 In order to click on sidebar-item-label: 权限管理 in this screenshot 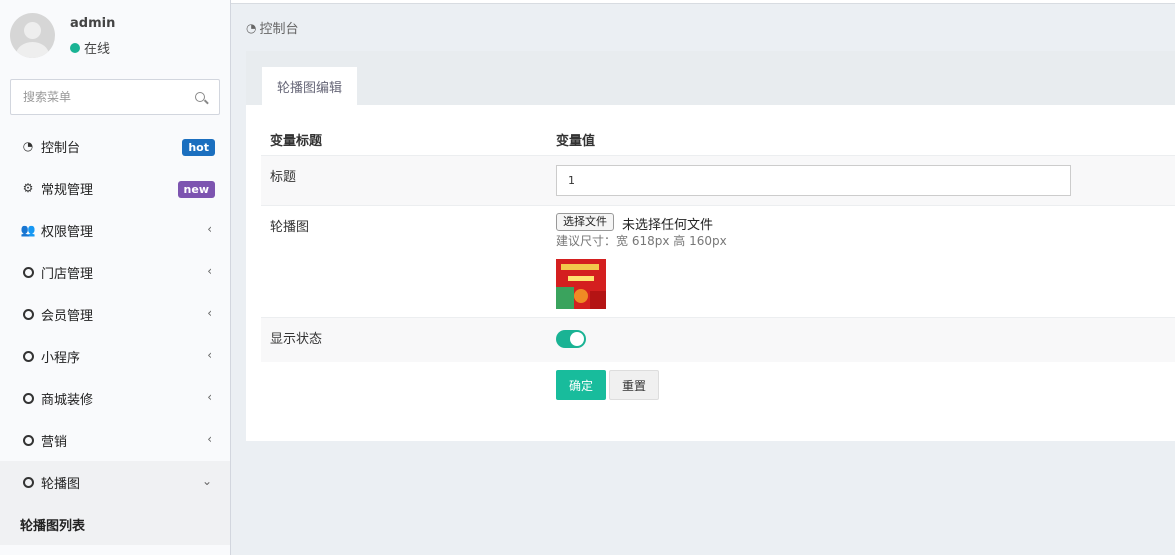, I will do `click(67, 232)`.